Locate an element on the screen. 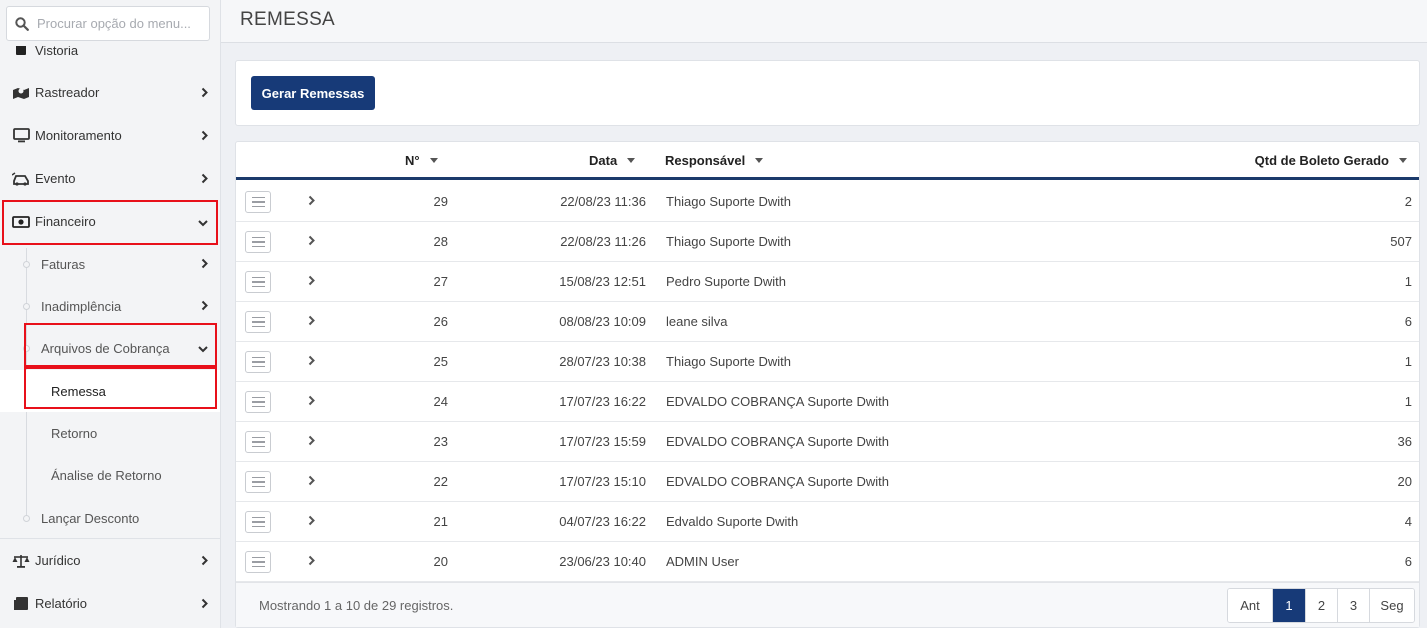  balance-scale-icon is located at coordinates (21, 561).